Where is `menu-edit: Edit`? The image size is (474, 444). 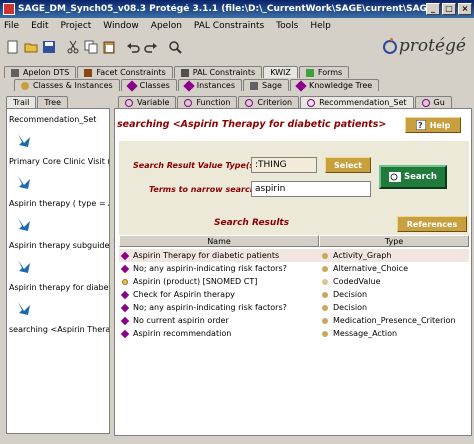 menu-edit: Edit is located at coordinates (39, 26).